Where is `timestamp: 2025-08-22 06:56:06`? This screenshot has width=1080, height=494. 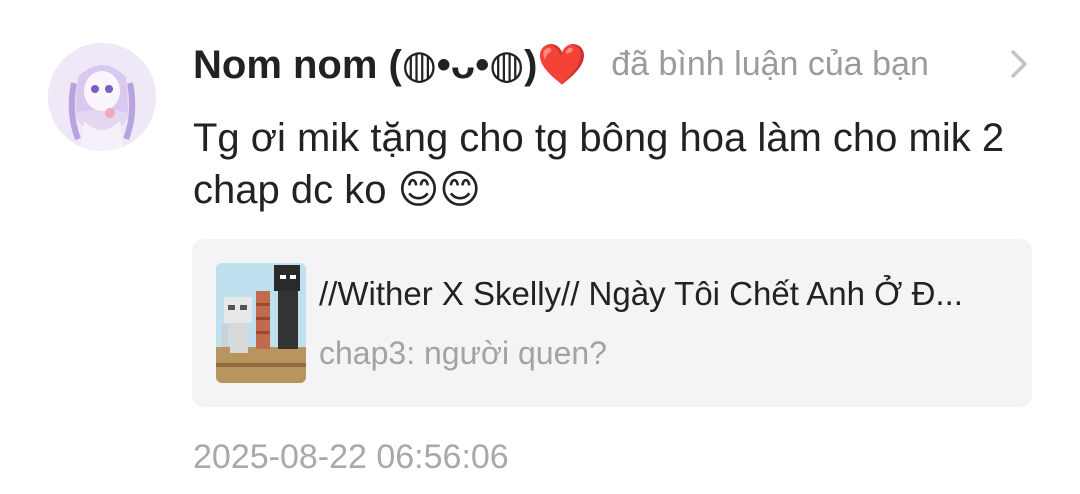
timestamp: 2025-08-22 06:56:06 is located at coordinates (351, 457).